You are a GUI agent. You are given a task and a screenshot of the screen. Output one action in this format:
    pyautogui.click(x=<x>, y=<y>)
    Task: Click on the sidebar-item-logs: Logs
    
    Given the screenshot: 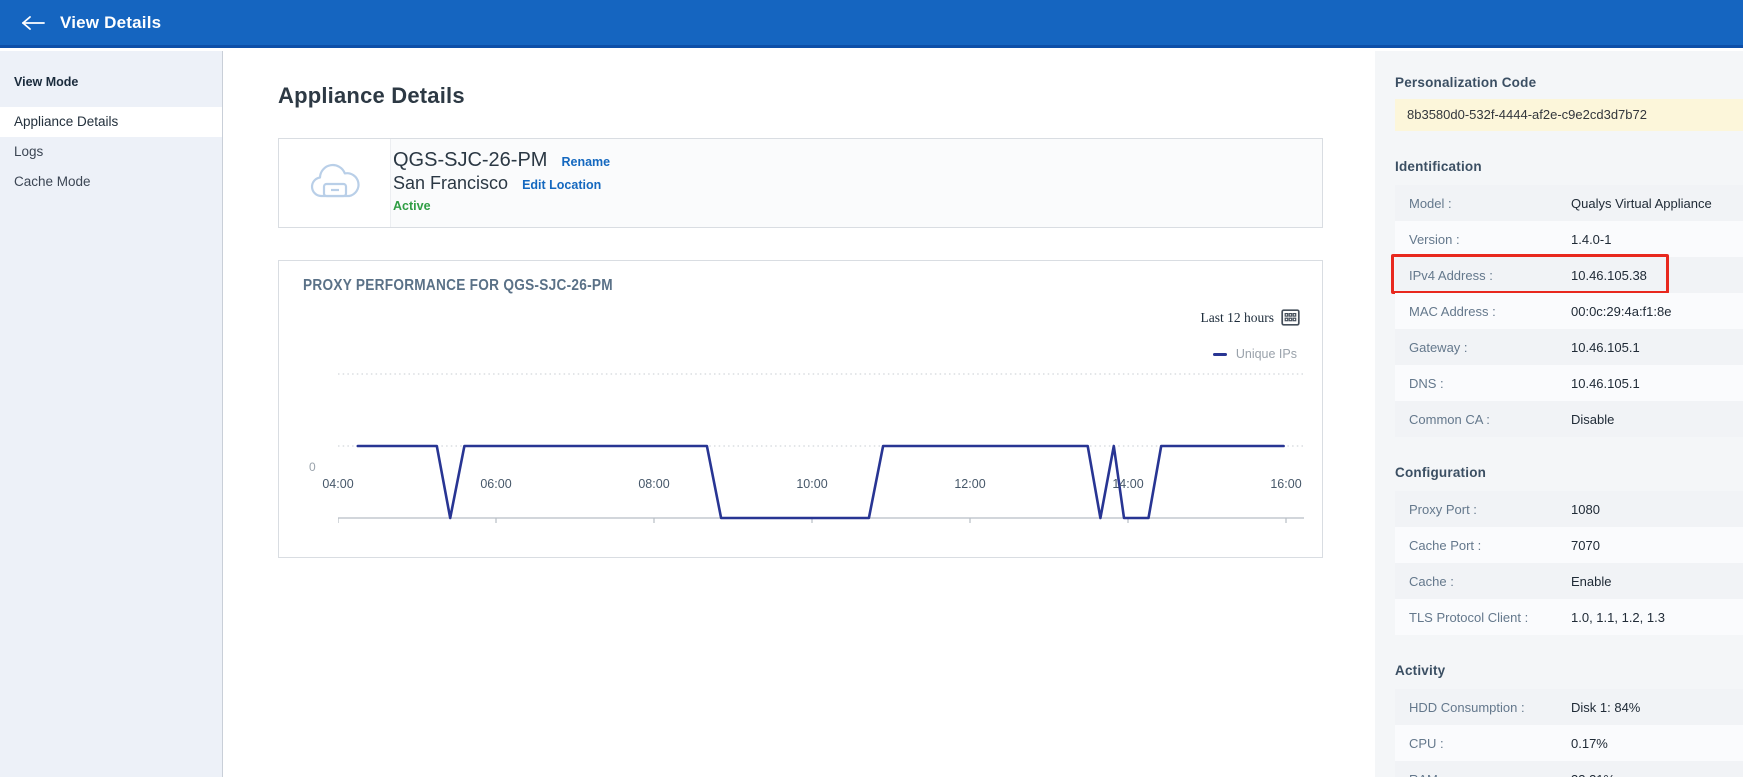 What is the action you would take?
    pyautogui.click(x=111, y=152)
    